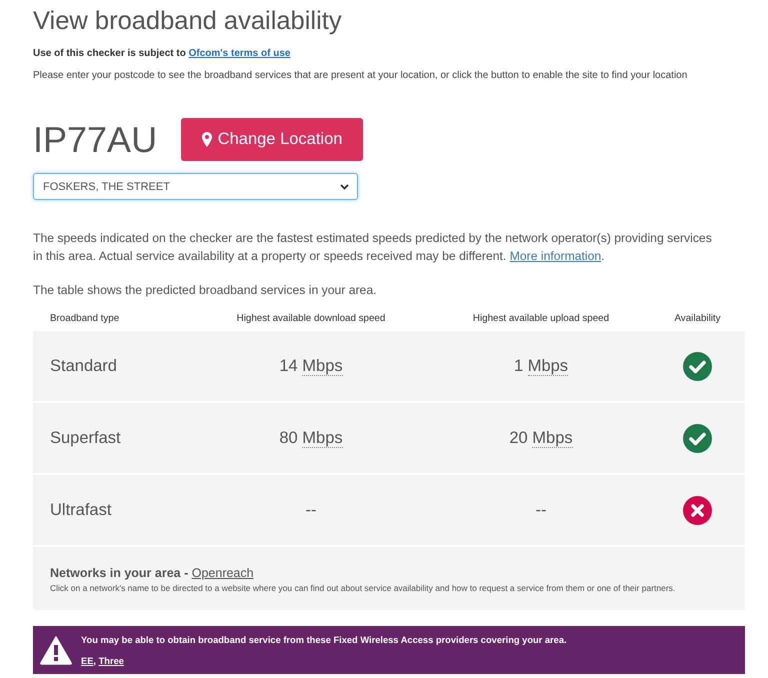  Describe the element at coordinates (56, 650) in the screenshot. I see `warning-icon` at that location.